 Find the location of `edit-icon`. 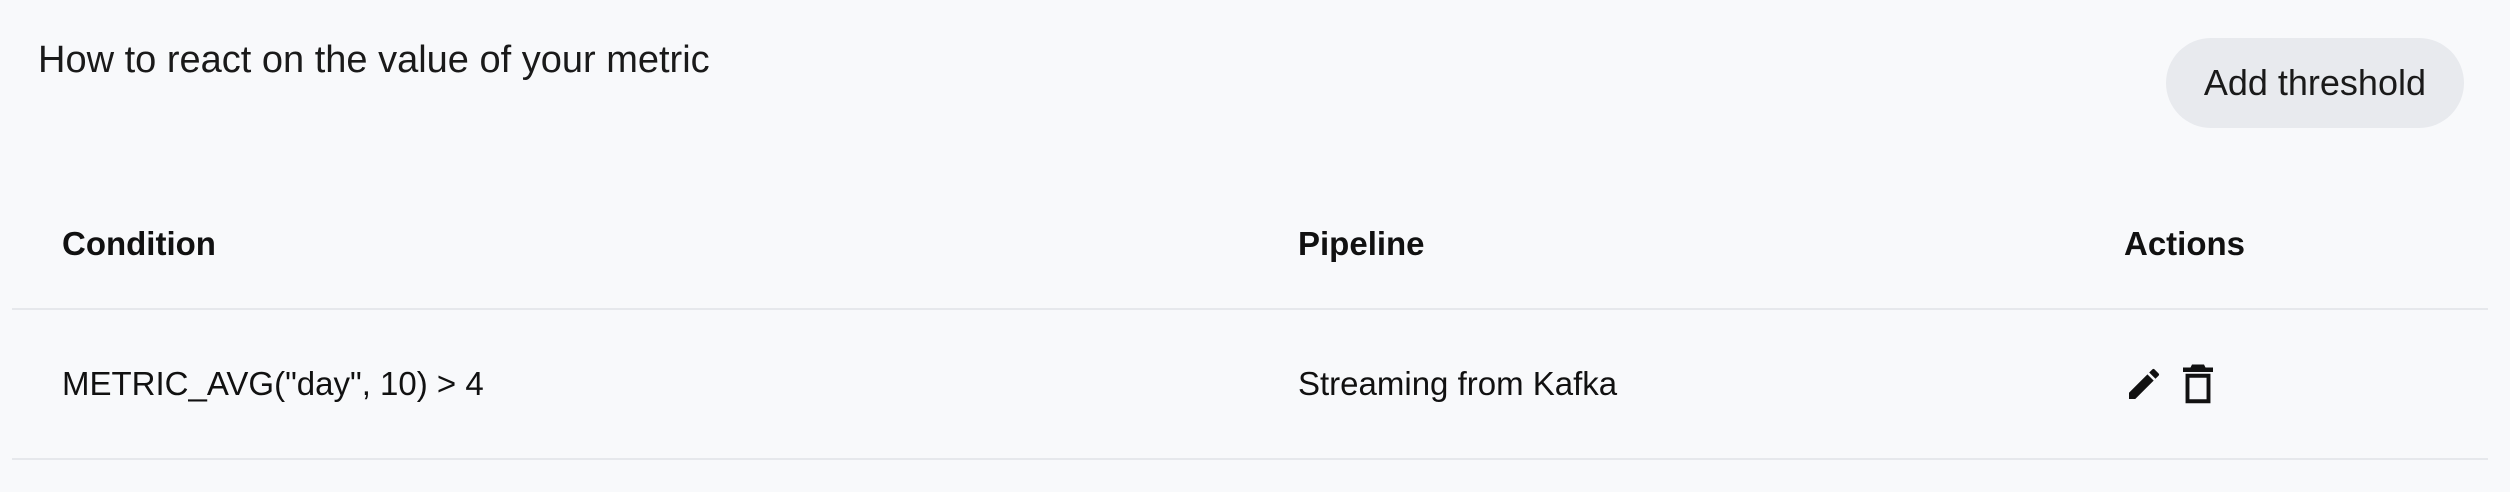

edit-icon is located at coordinates (2144, 384).